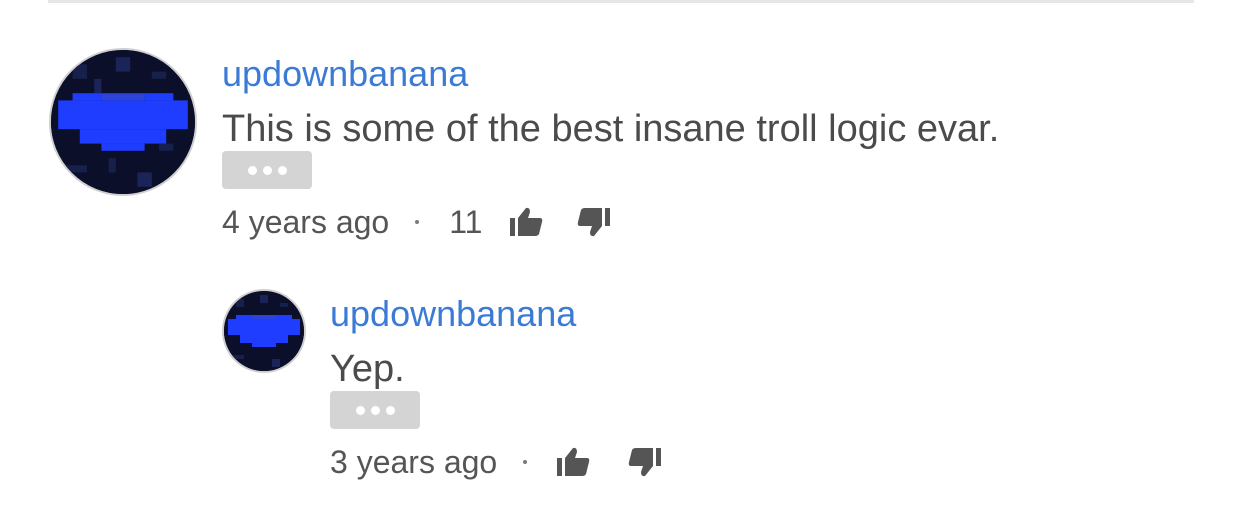 Image resolution: width=1242 pixels, height=527 pixels. What do you see at coordinates (367, 369) in the screenshot?
I see `reply-text: Yep.` at bounding box center [367, 369].